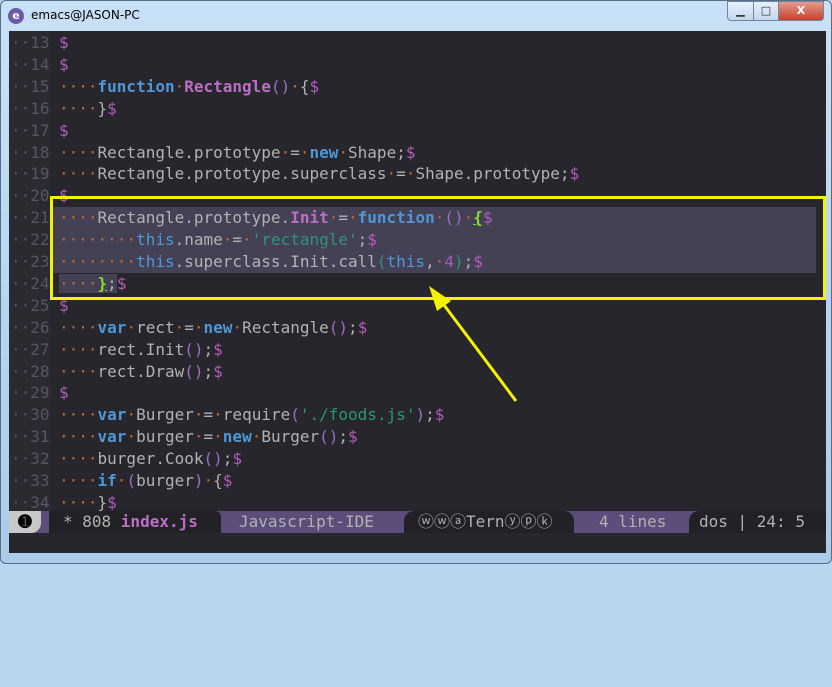 This screenshot has height=687, width=832. I want to click on arrow-annotation, so click(473, 344).